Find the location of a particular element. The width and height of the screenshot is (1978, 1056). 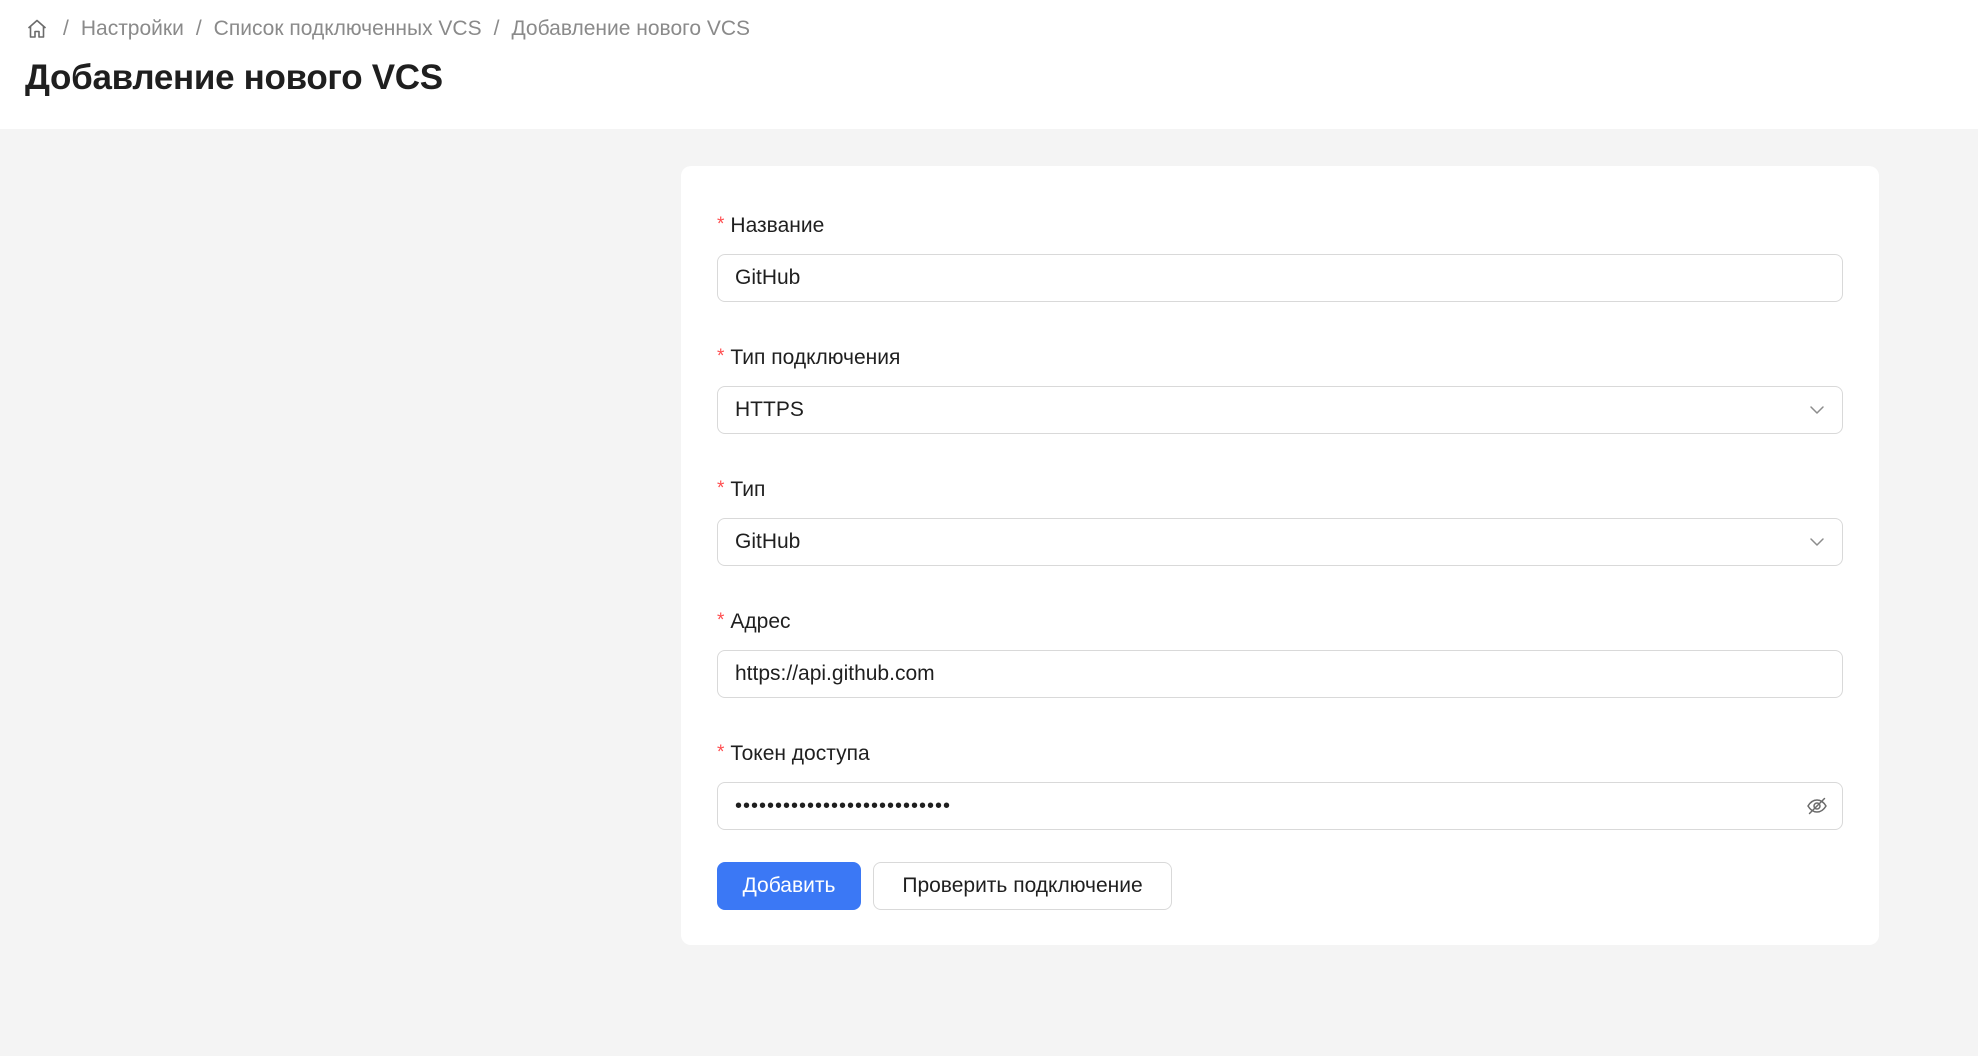

token-input-wrapper is located at coordinates (1280, 806).